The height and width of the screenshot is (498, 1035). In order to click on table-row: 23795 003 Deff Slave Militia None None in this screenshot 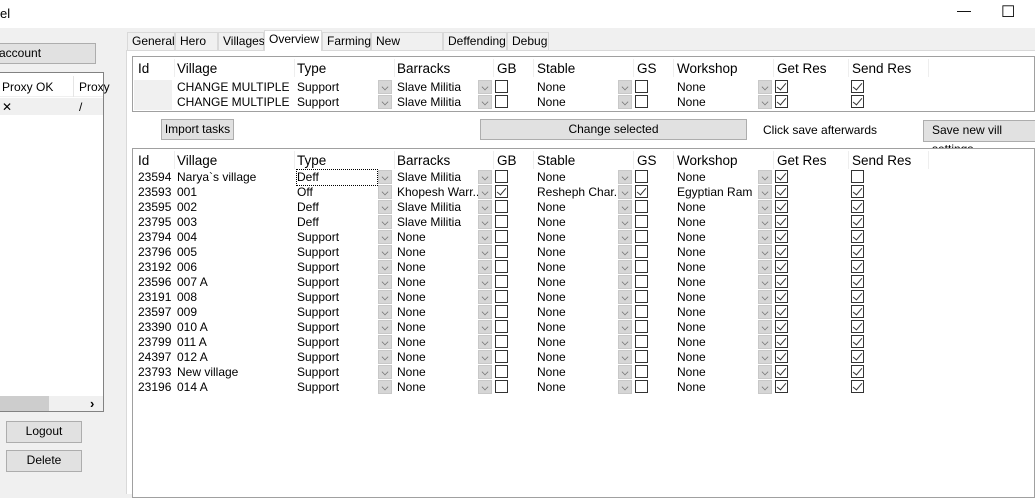, I will do `click(533, 222)`.